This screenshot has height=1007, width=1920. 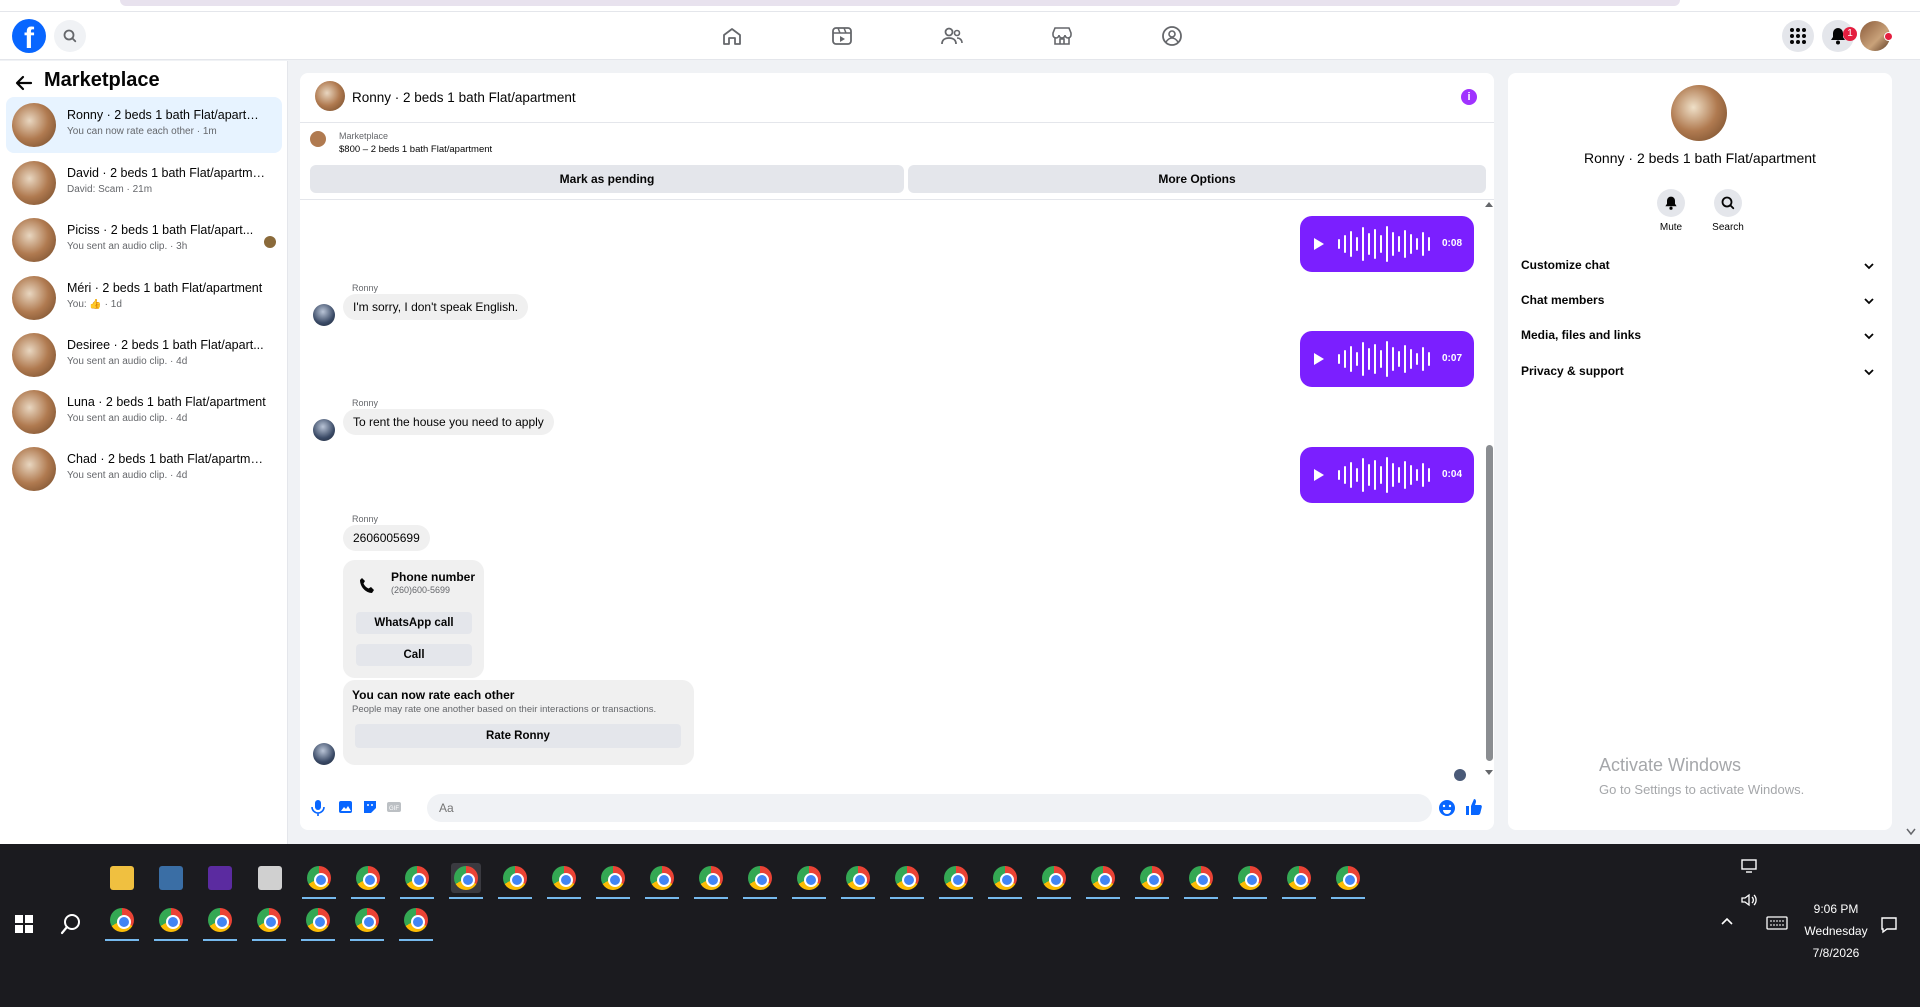 I want to click on waveform-icon, so click(x=1384, y=359).